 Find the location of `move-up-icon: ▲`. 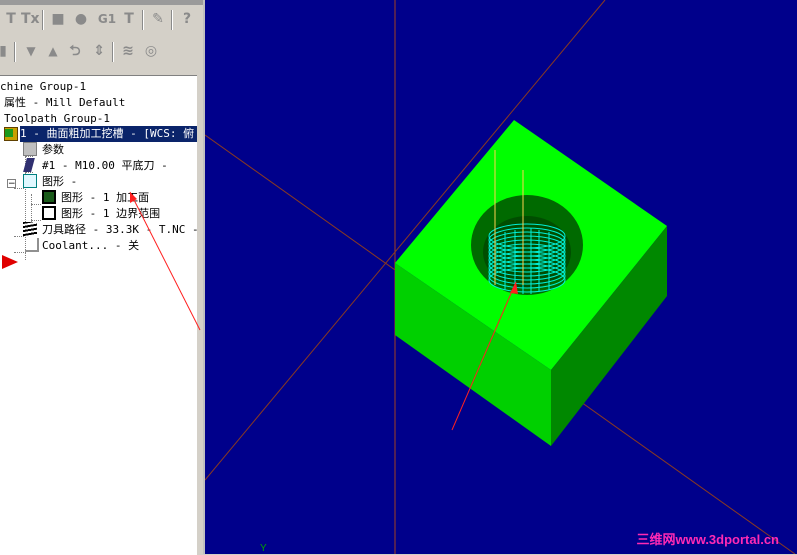

move-up-icon: ▲ is located at coordinates (53, 51).